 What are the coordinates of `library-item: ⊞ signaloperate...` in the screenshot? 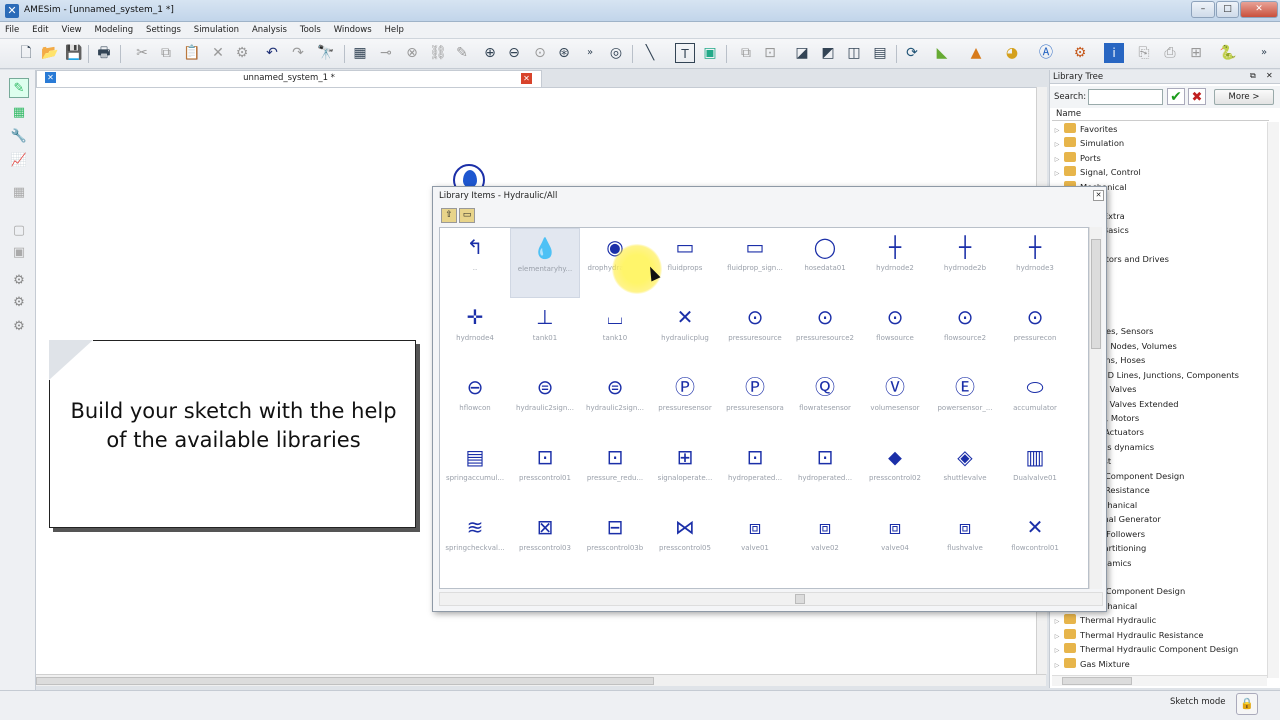 It's located at (685, 473).